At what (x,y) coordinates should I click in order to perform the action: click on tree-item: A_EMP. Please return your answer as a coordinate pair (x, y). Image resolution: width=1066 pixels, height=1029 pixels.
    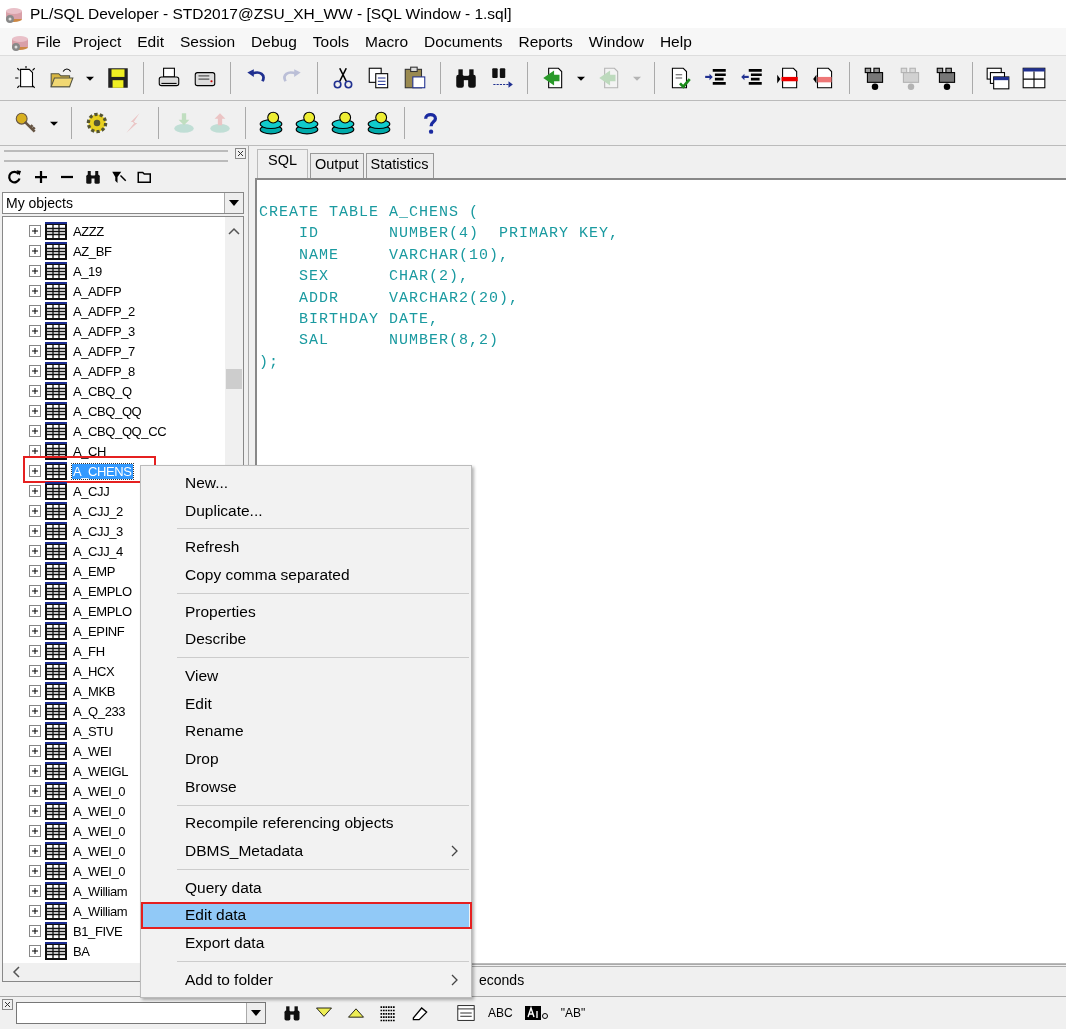
    Looking at the image, I should click on (94, 571).